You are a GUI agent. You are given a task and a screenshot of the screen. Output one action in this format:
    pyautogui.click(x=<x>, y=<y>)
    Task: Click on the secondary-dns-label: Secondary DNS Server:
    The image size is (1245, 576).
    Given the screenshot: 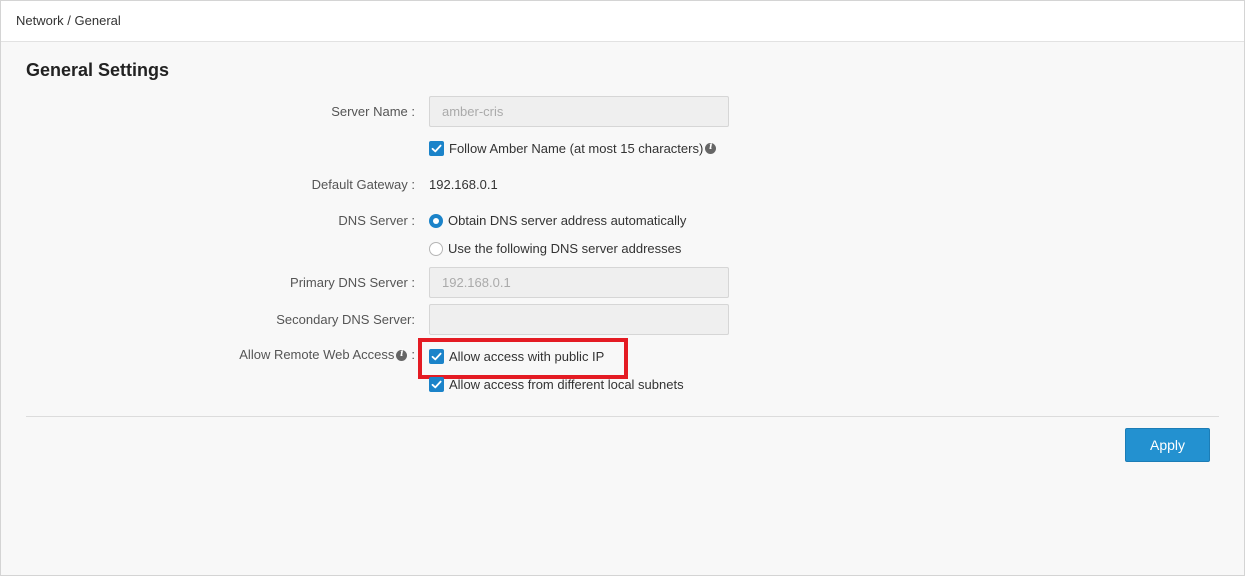 What is the action you would take?
    pyautogui.click(x=345, y=319)
    